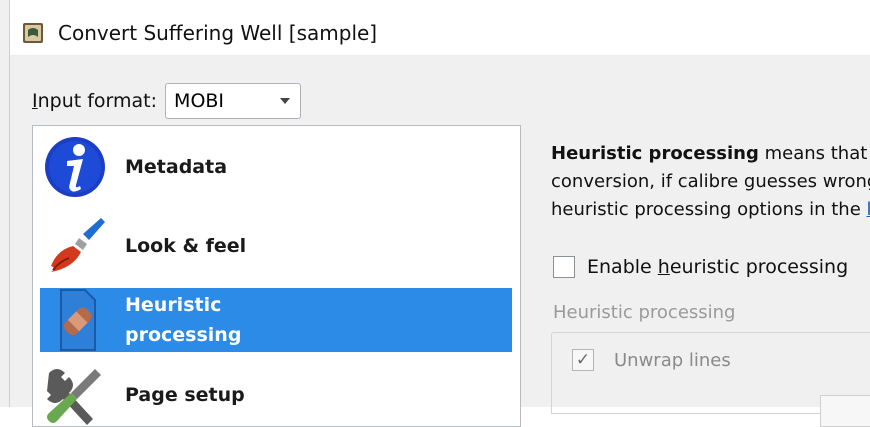 The width and height of the screenshot is (870, 427). What do you see at coordinates (218, 32) in the screenshot?
I see `window-title: Convert Suffering Well [sample]` at bounding box center [218, 32].